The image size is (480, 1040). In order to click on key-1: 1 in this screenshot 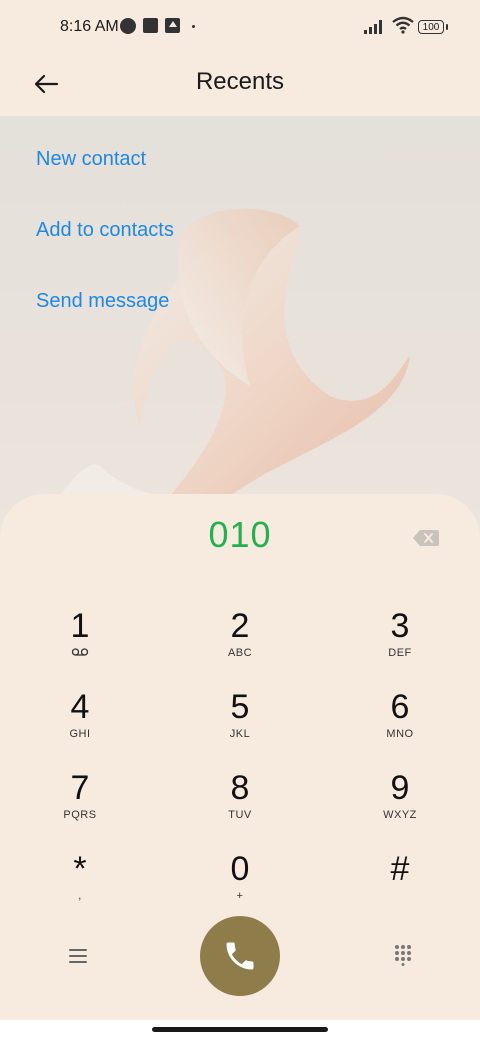, I will do `click(80, 643)`.